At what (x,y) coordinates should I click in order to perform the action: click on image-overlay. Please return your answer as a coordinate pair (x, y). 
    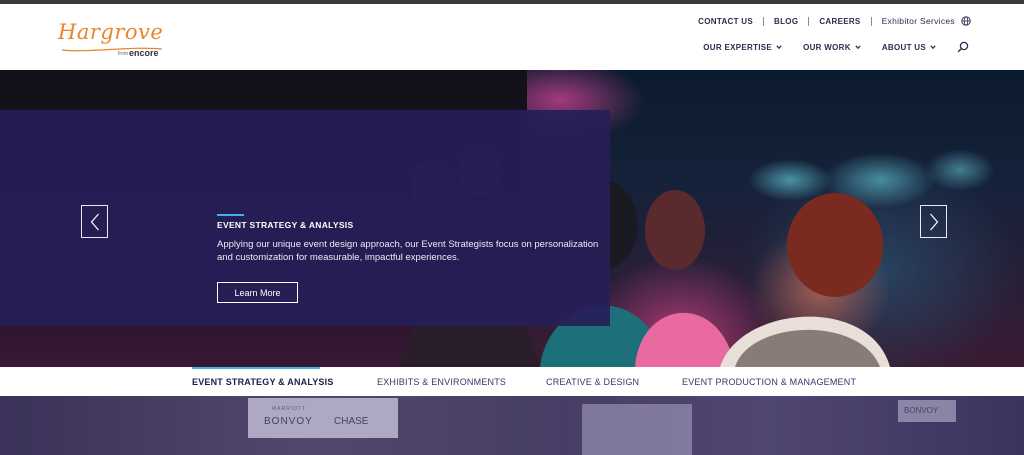
    Looking at the image, I should click on (512, 425).